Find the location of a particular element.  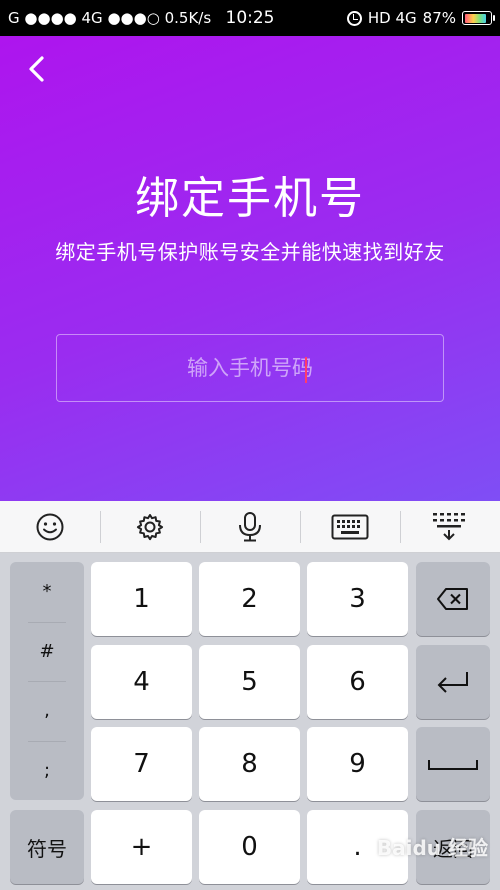

symbol-column: * # , ; is located at coordinates (47, 681).